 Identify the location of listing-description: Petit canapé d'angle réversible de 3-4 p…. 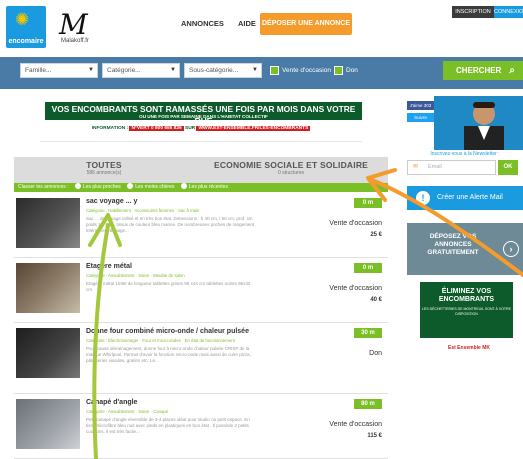
(168, 425).